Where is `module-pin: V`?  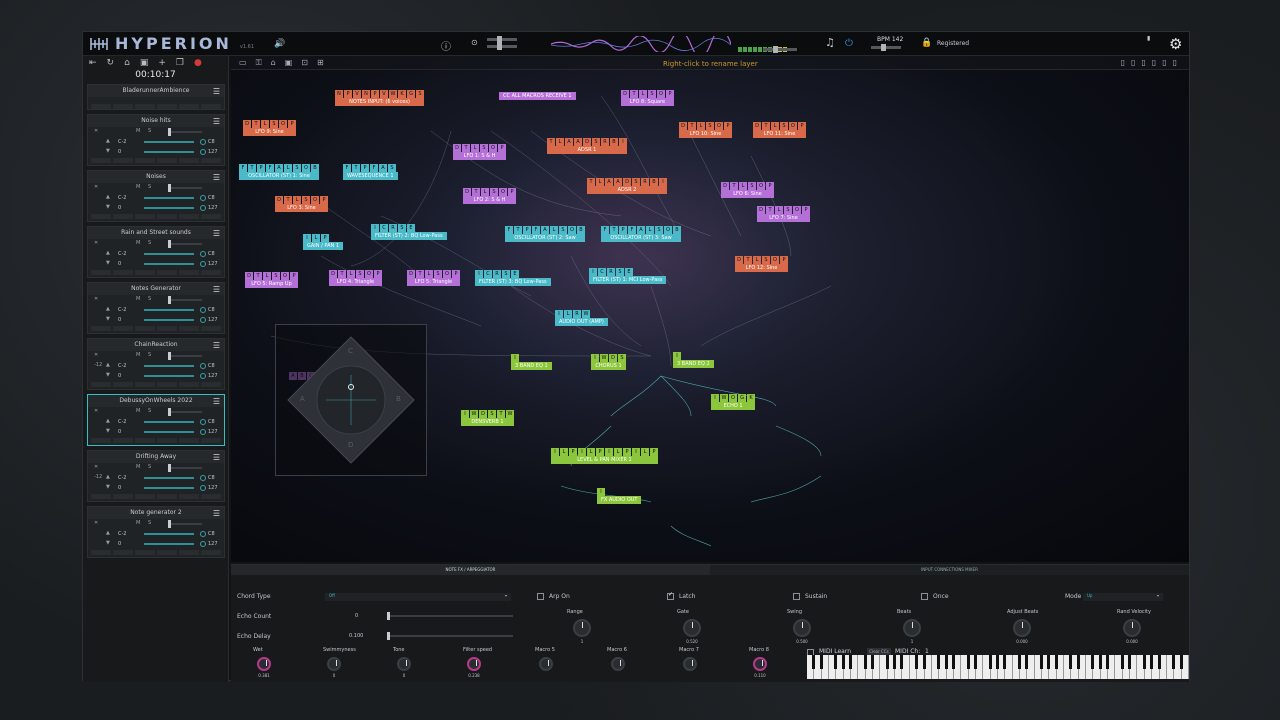 module-pin: V is located at coordinates (357, 94).